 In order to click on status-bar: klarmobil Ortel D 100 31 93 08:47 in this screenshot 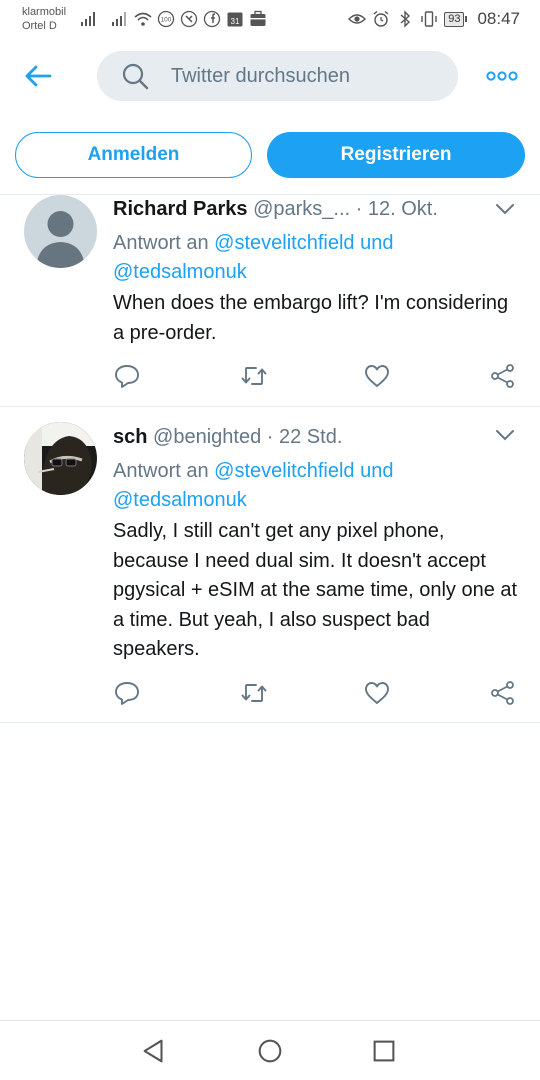, I will do `click(270, 20)`.